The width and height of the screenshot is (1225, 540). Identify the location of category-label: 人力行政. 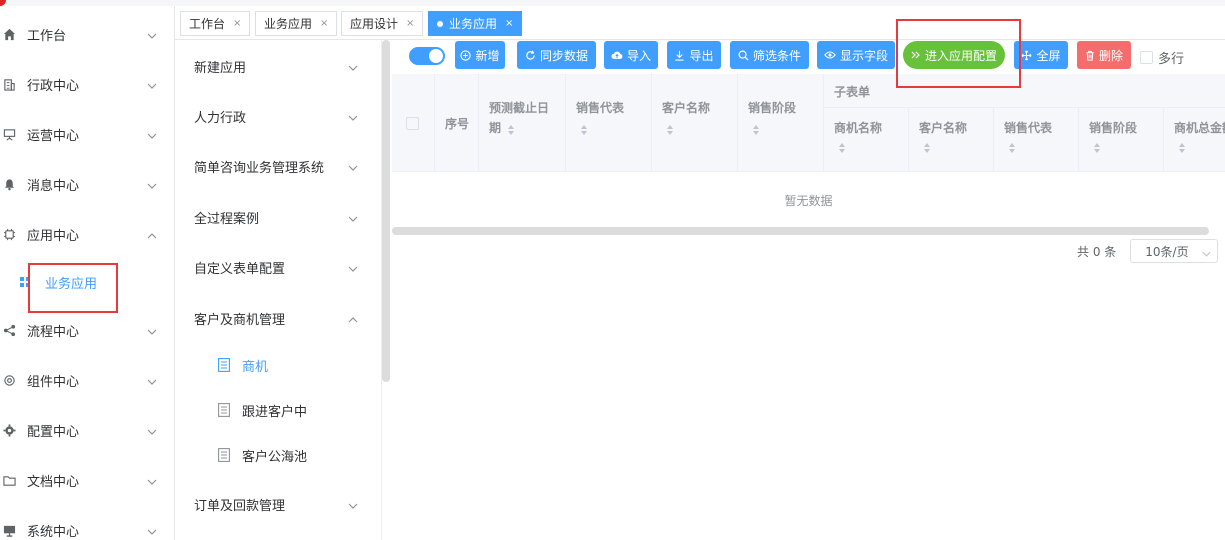
(220, 118).